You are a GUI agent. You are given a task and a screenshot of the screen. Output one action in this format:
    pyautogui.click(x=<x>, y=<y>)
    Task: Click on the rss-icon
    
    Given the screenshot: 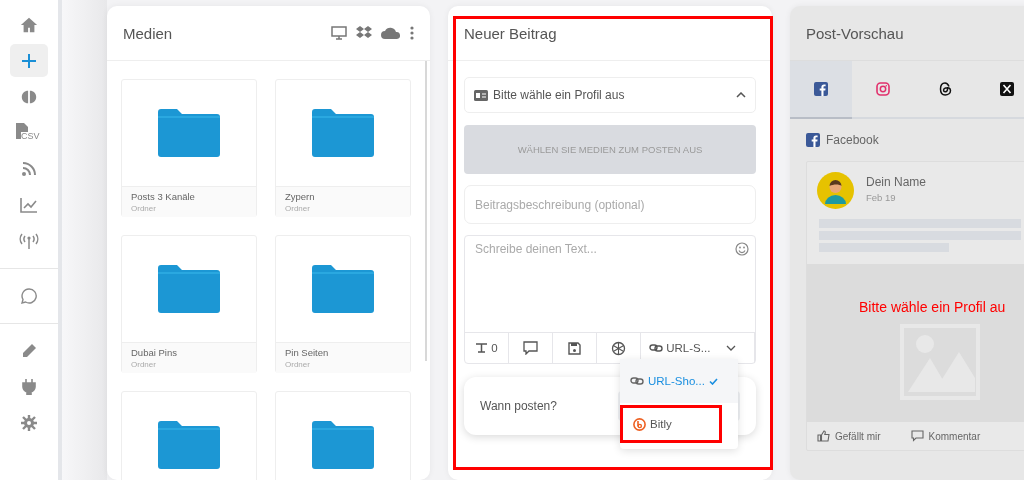 What is the action you would take?
    pyautogui.click(x=29, y=168)
    